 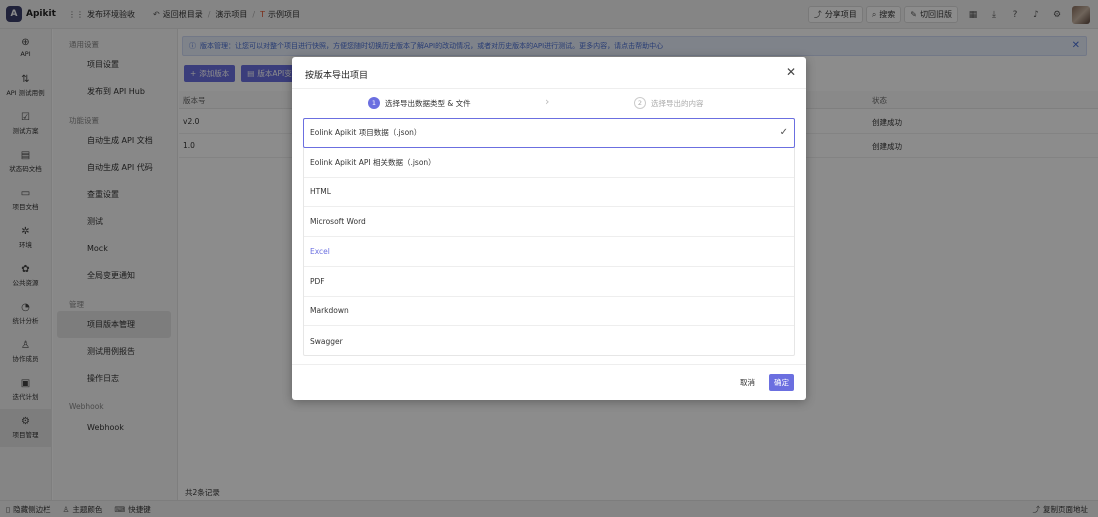 What do you see at coordinates (747, 382) in the screenshot?
I see `cancel-button: 取消` at bounding box center [747, 382].